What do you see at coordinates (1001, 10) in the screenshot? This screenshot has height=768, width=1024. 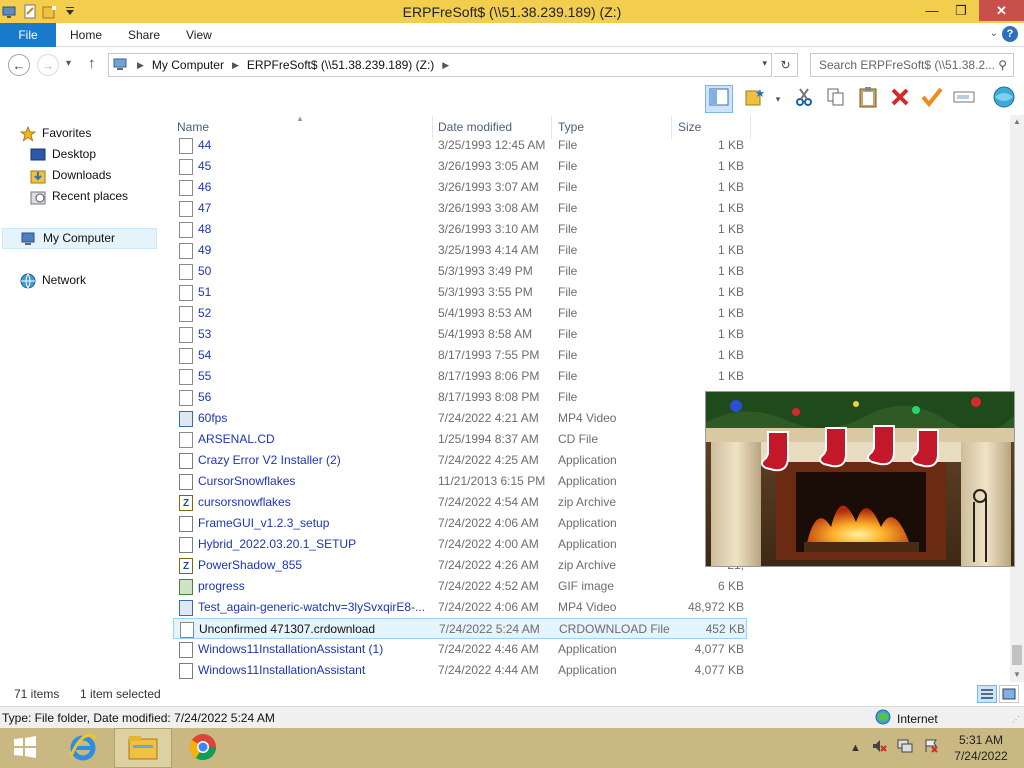 I see `close-button: ✕` at bounding box center [1001, 10].